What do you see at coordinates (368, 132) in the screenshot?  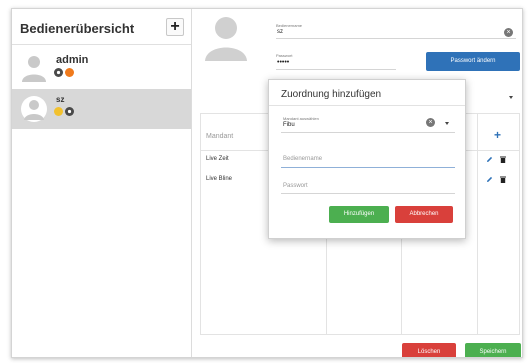 I see `mandant-select-underline` at bounding box center [368, 132].